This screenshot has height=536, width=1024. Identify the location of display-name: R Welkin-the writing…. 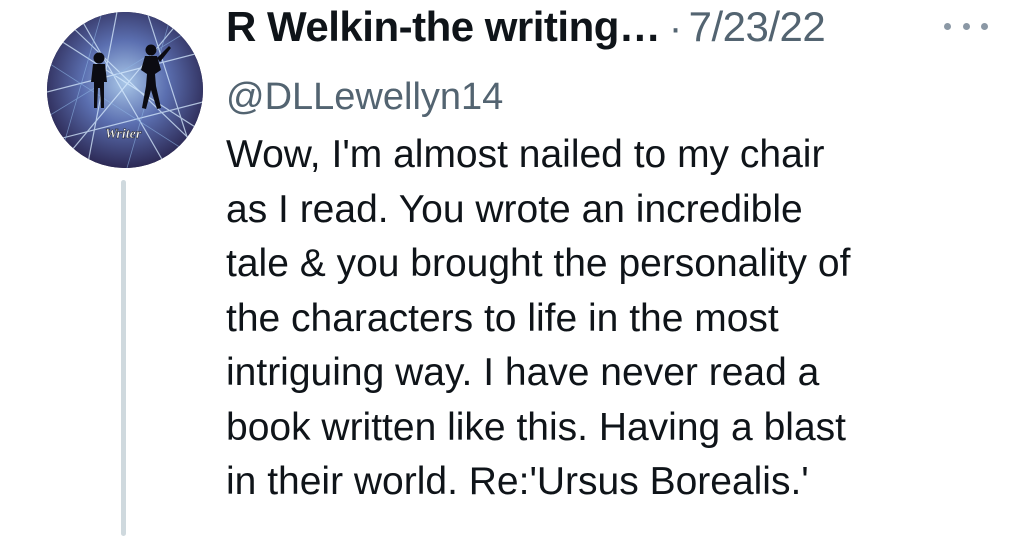
(443, 26).